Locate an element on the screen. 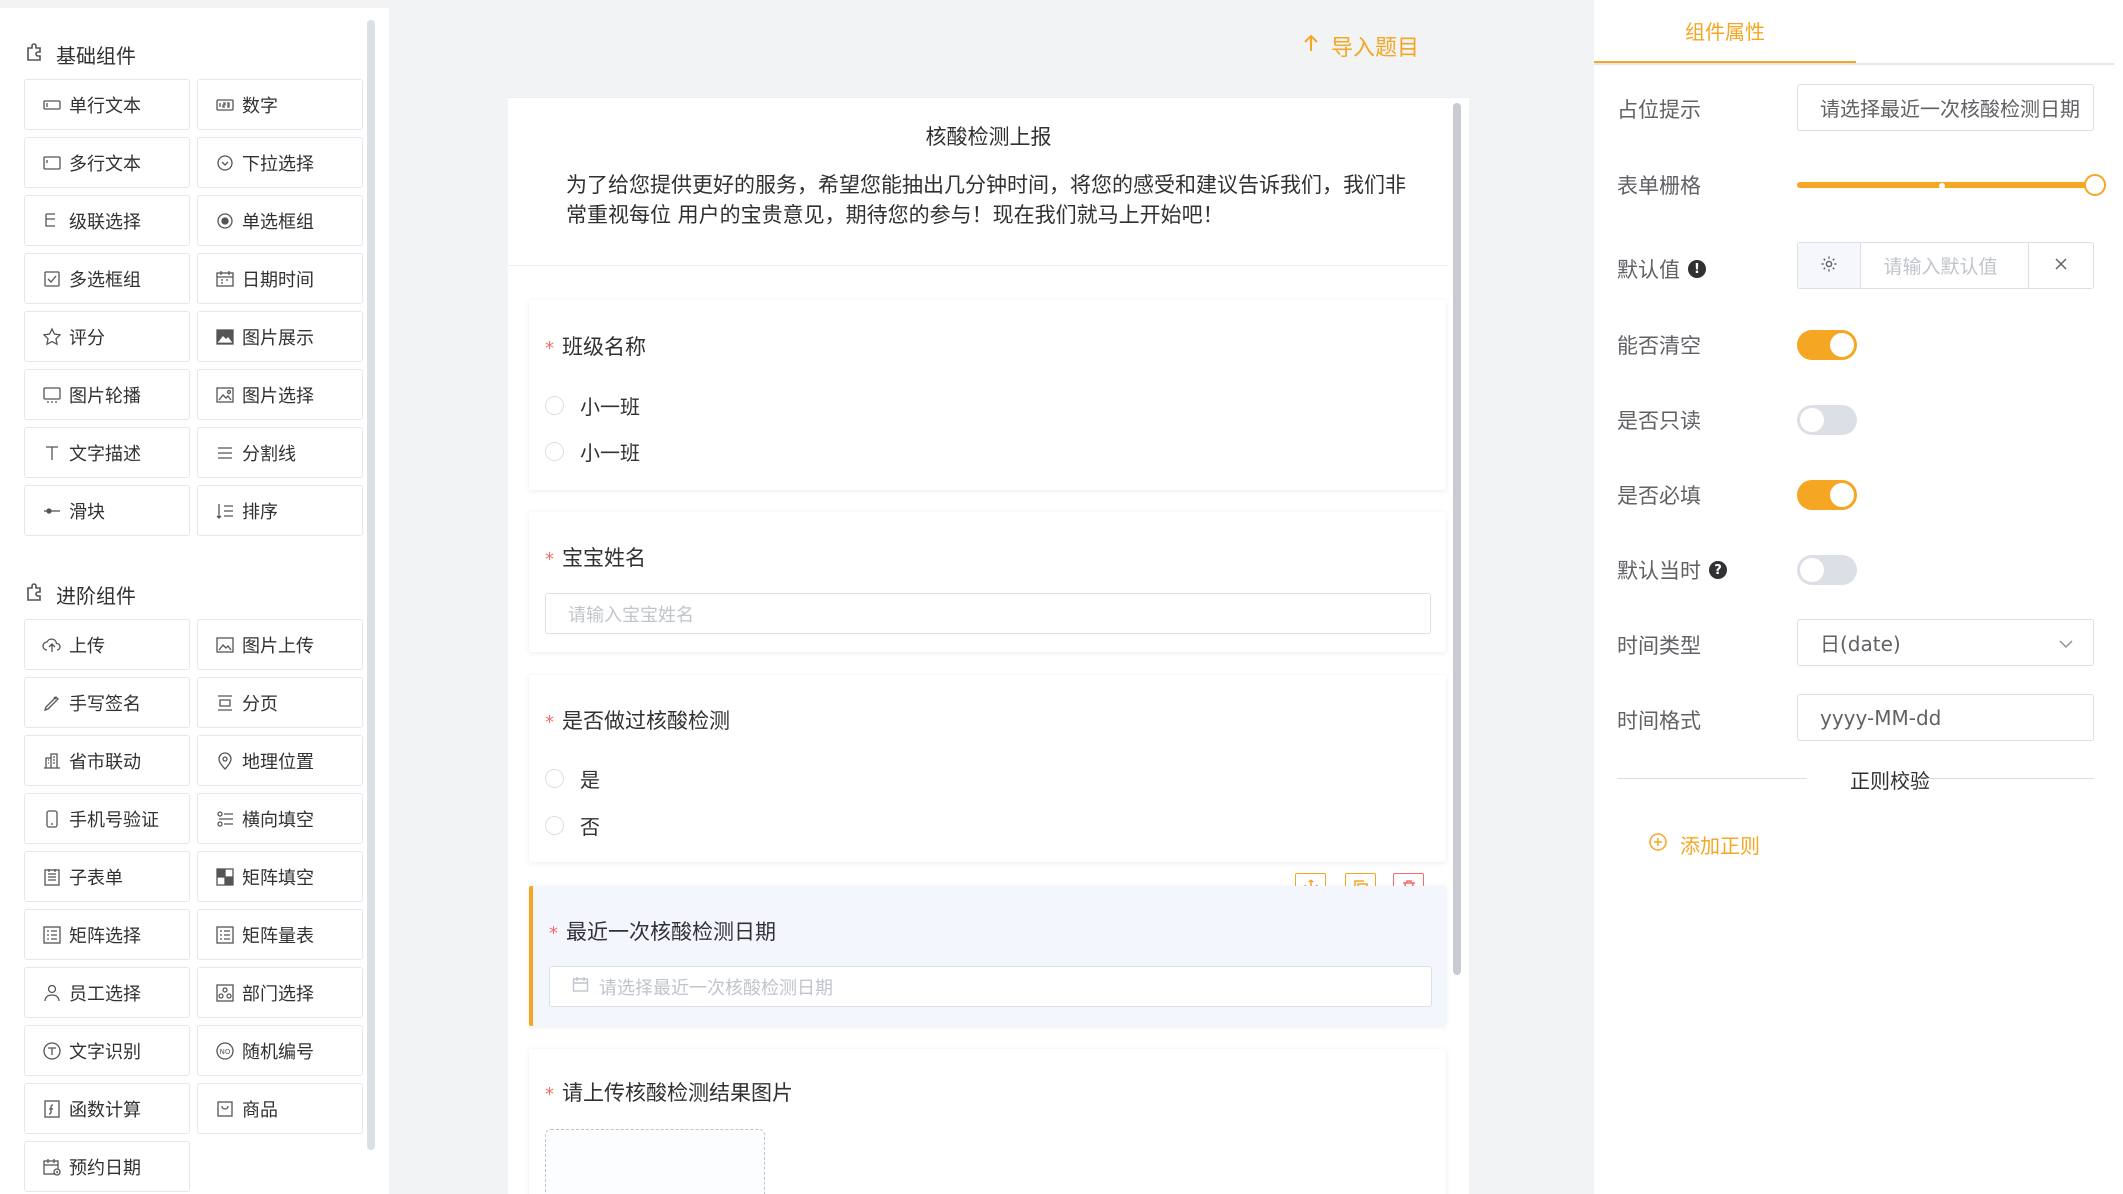 Image resolution: width=2123 pixels, height=1194 pixels. matrix-fill-icon is located at coordinates (225, 877).